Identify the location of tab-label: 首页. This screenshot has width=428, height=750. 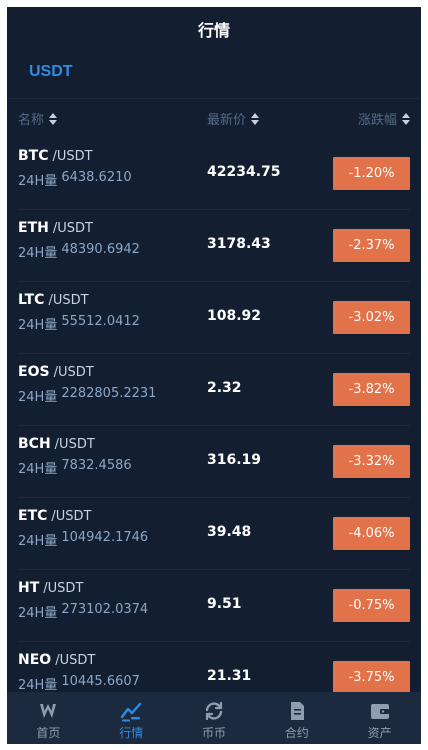
(48, 733).